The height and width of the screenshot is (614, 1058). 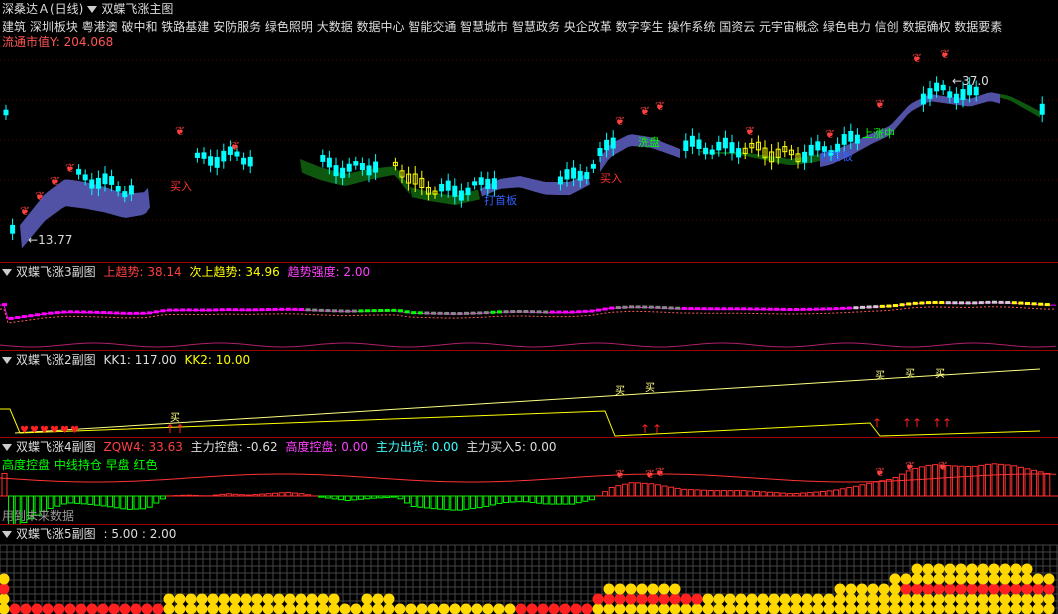 I want to click on signal-label: 打首板, so click(x=836, y=156).